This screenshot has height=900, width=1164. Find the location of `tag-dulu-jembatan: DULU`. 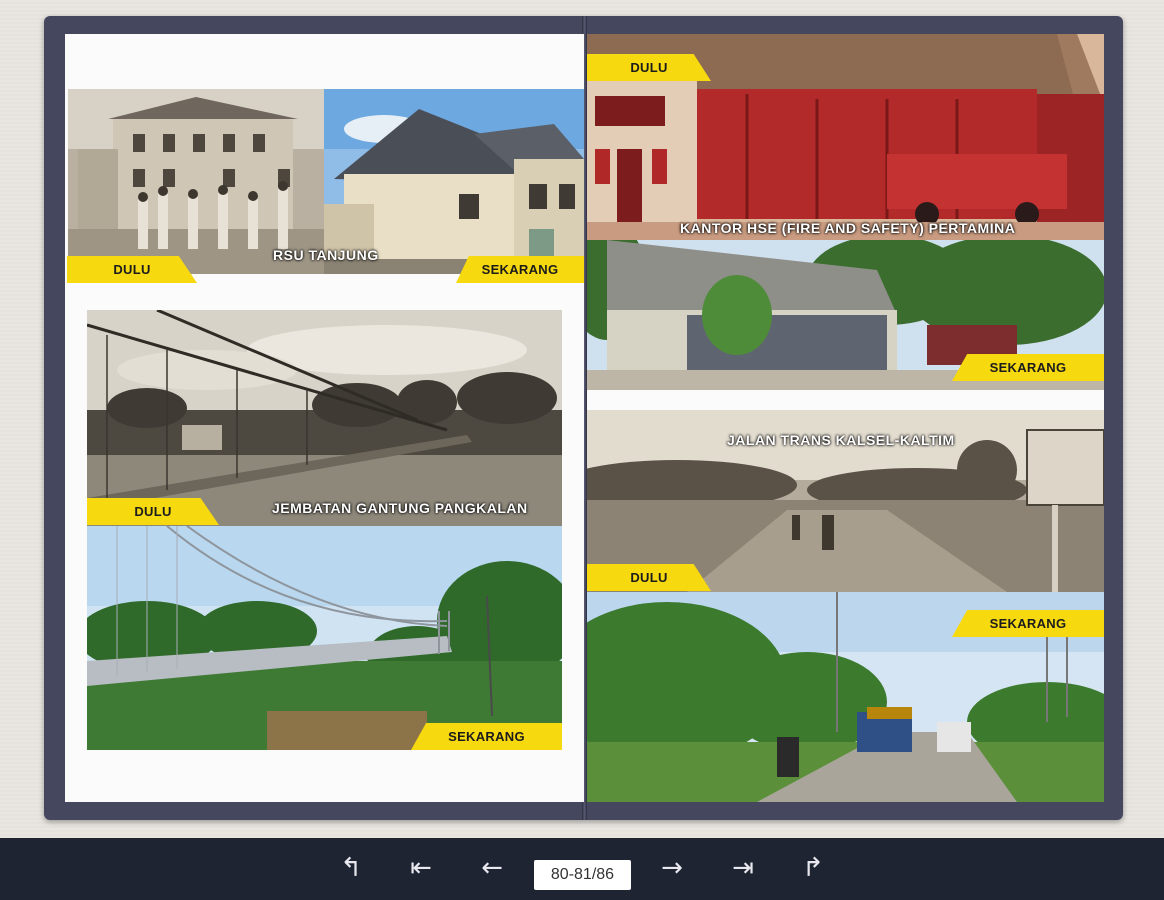

tag-dulu-jembatan: DULU is located at coordinates (153, 511).